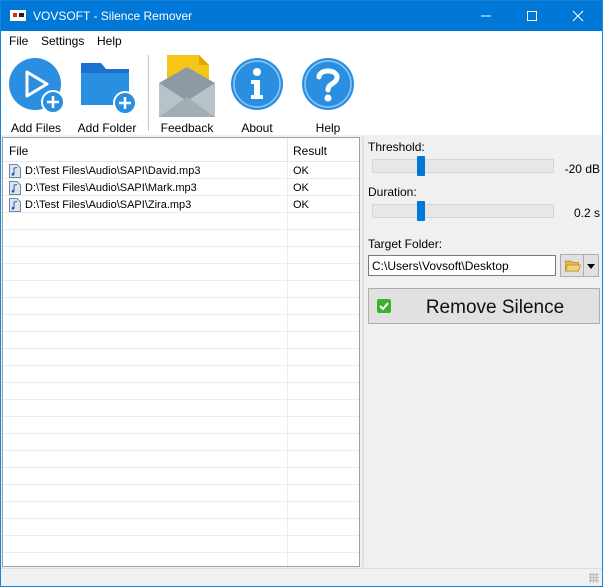 Image resolution: width=603 pixels, height=587 pixels. What do you see at coordinates (301, 577) in the screenshot?
I see `status-bar` at bounding box center [301, 577].